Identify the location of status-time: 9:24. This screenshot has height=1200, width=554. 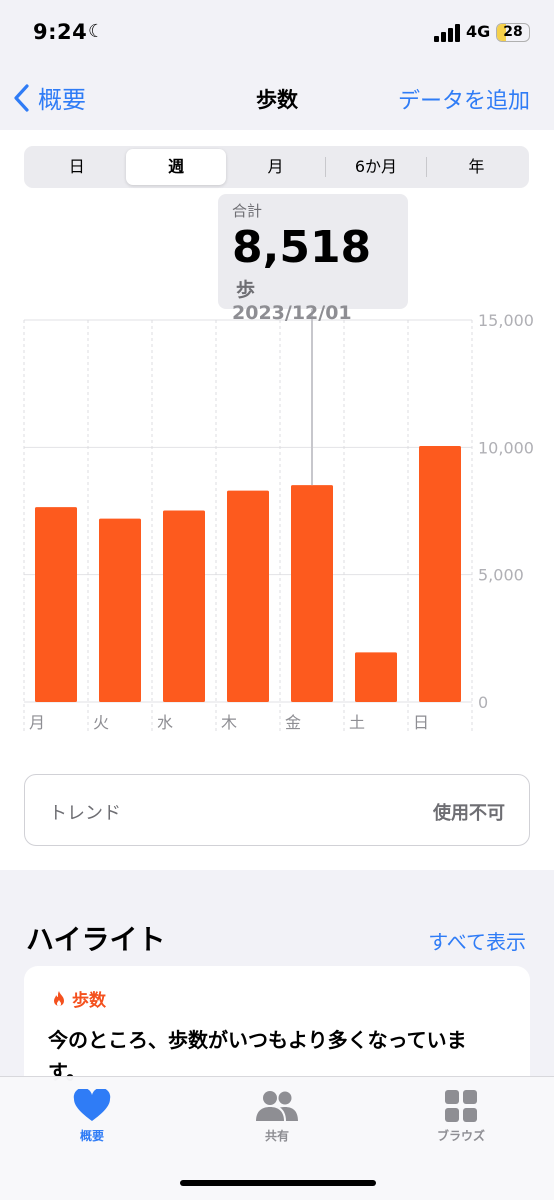
(60, 32).